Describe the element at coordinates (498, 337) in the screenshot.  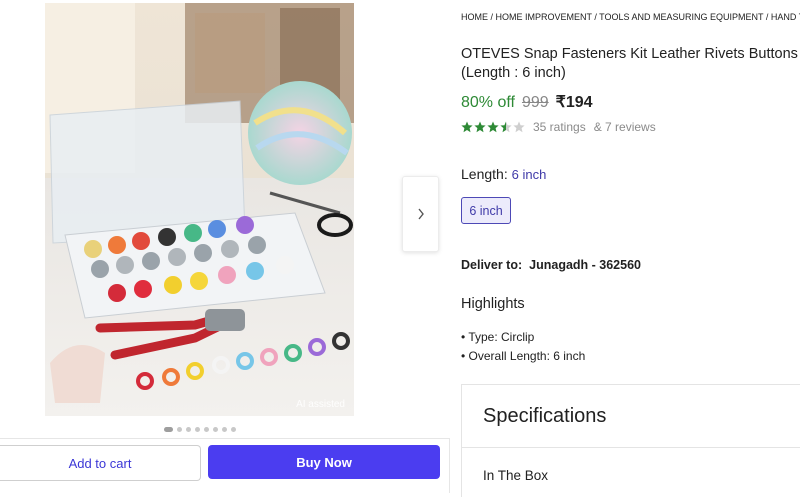
I see `highlight-item: • Type: Circlip` at that location.